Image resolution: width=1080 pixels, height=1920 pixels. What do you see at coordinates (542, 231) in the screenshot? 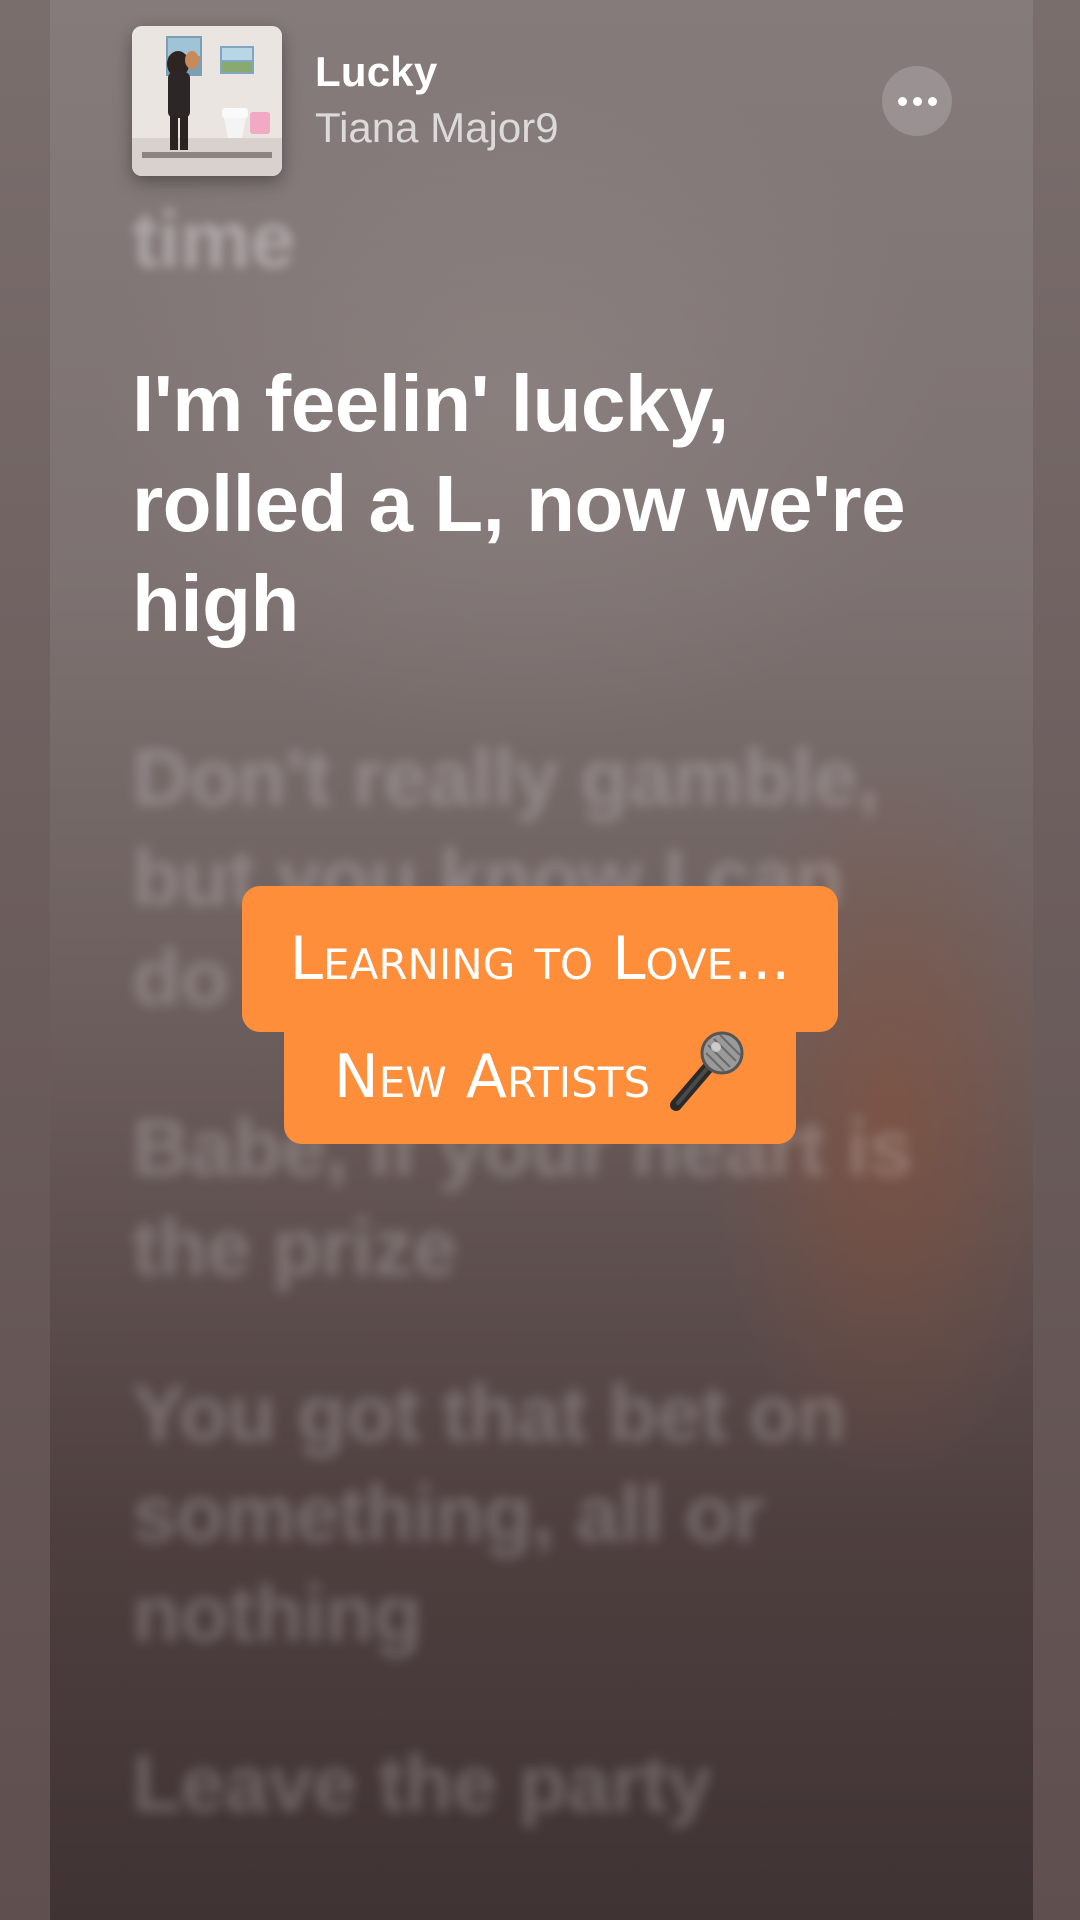
I see `lyric-line-previous: time` at bounding box center [542, 231].